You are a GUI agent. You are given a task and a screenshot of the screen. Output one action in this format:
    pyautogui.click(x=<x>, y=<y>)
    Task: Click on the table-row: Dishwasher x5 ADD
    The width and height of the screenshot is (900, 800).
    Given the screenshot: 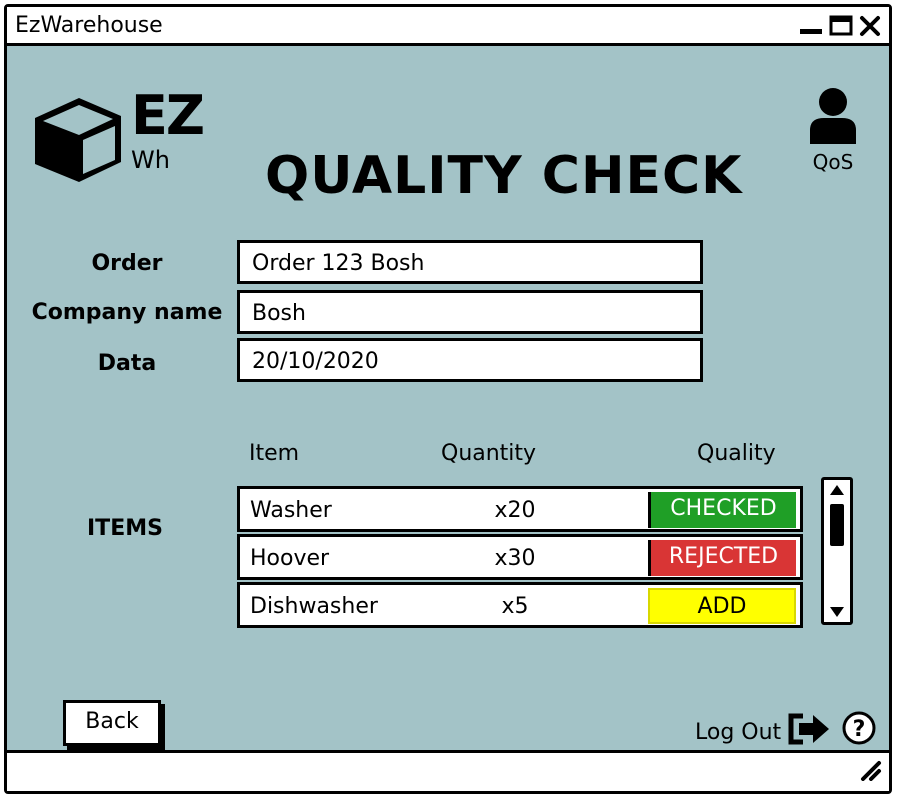 What is the action you would take?
    pyautogui.click(x=520, y=605)
    